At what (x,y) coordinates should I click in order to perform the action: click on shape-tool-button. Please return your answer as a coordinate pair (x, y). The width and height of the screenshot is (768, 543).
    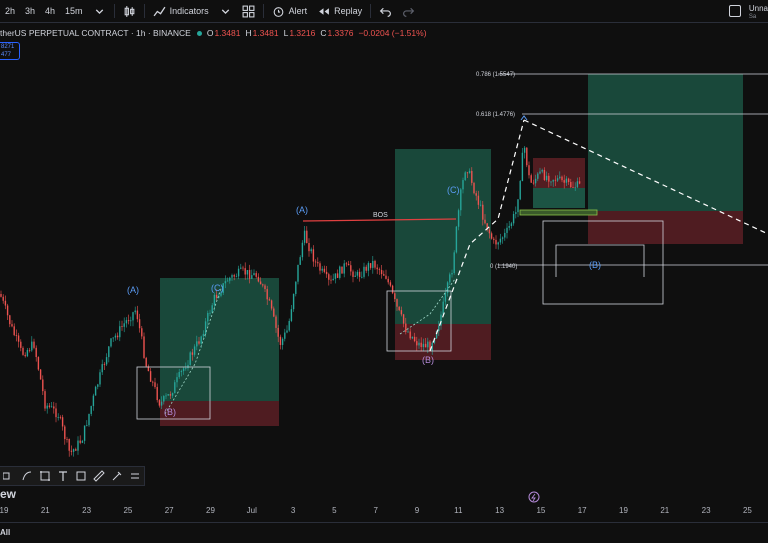
    Looking at the image, I should click on (81, 476).